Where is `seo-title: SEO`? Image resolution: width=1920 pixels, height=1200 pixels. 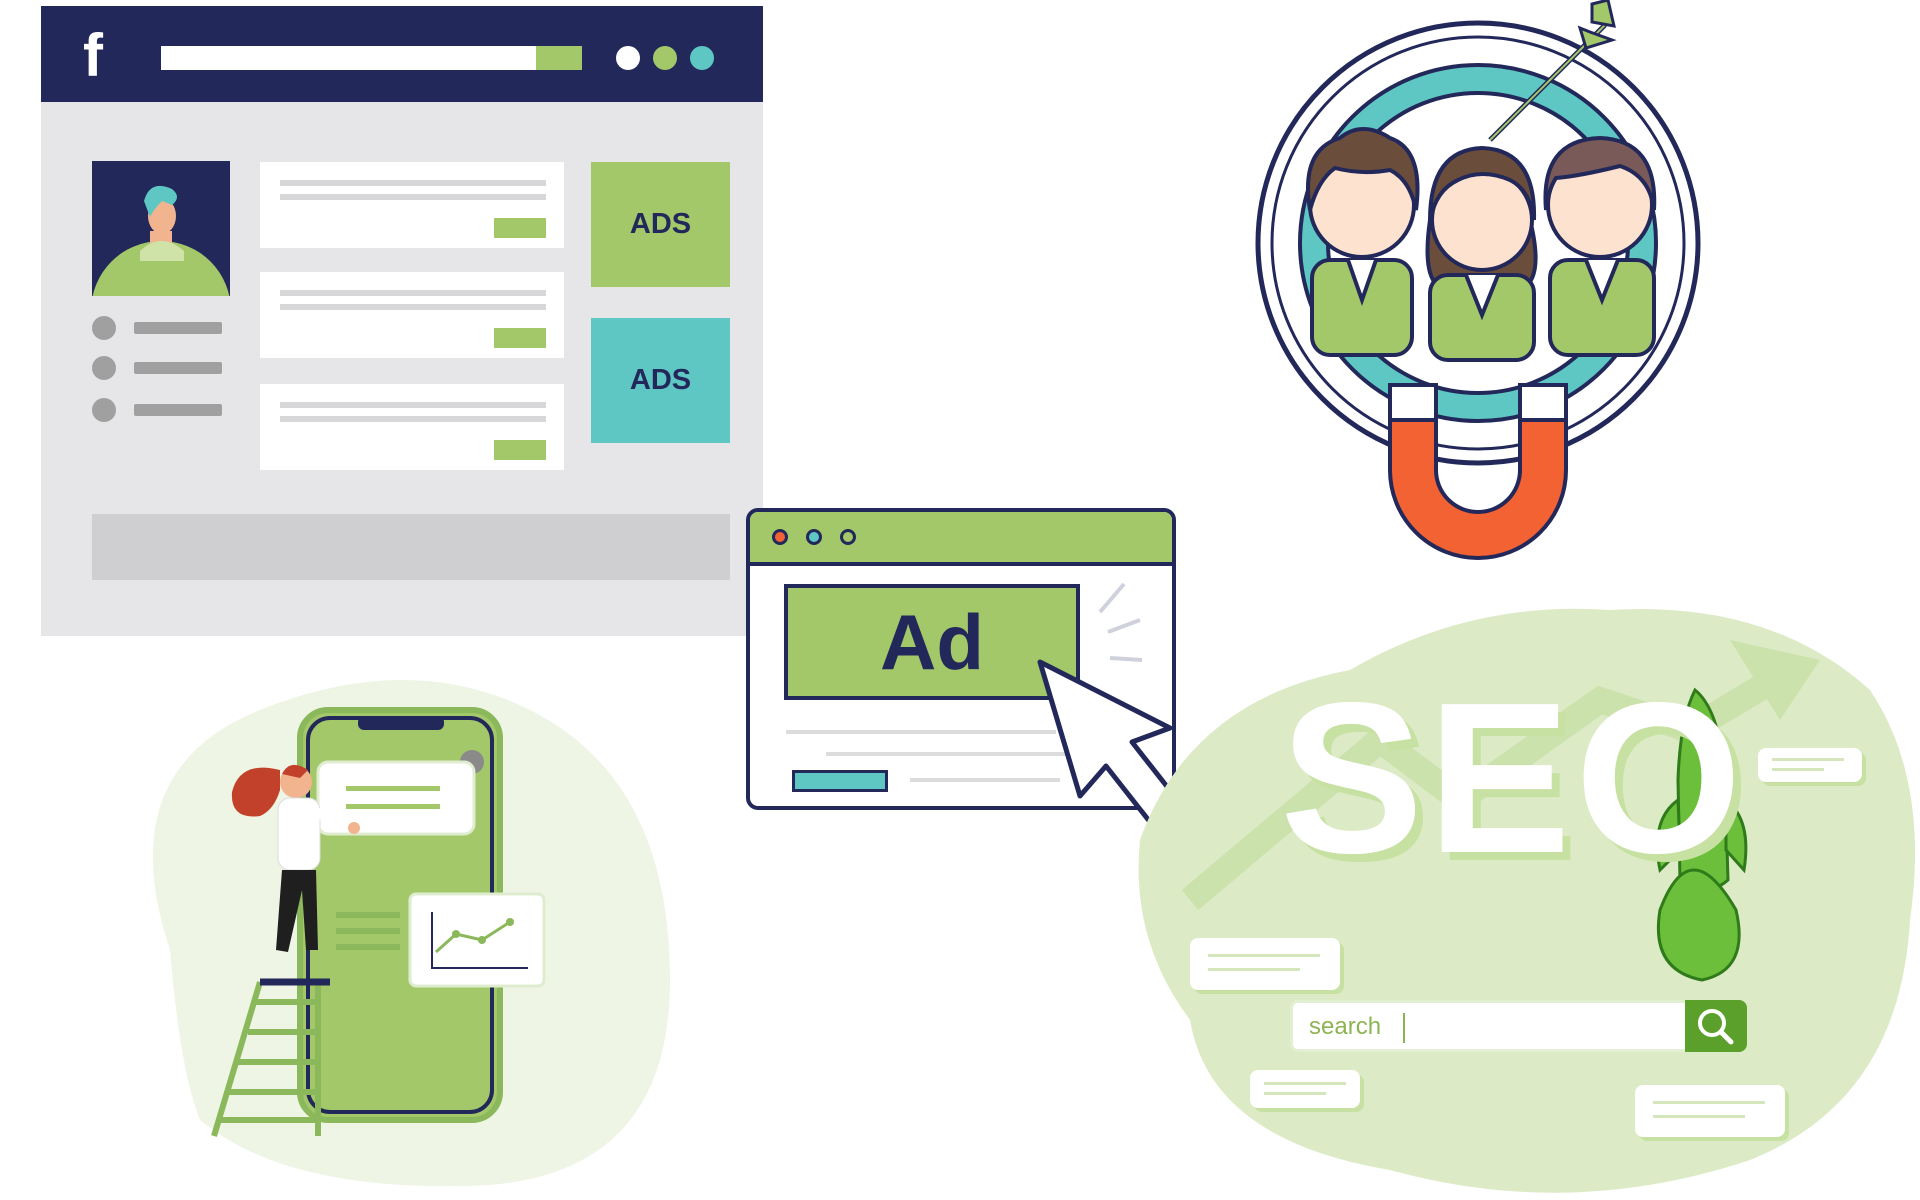 seo-title: SEO is located at coordinates (1513, 777).